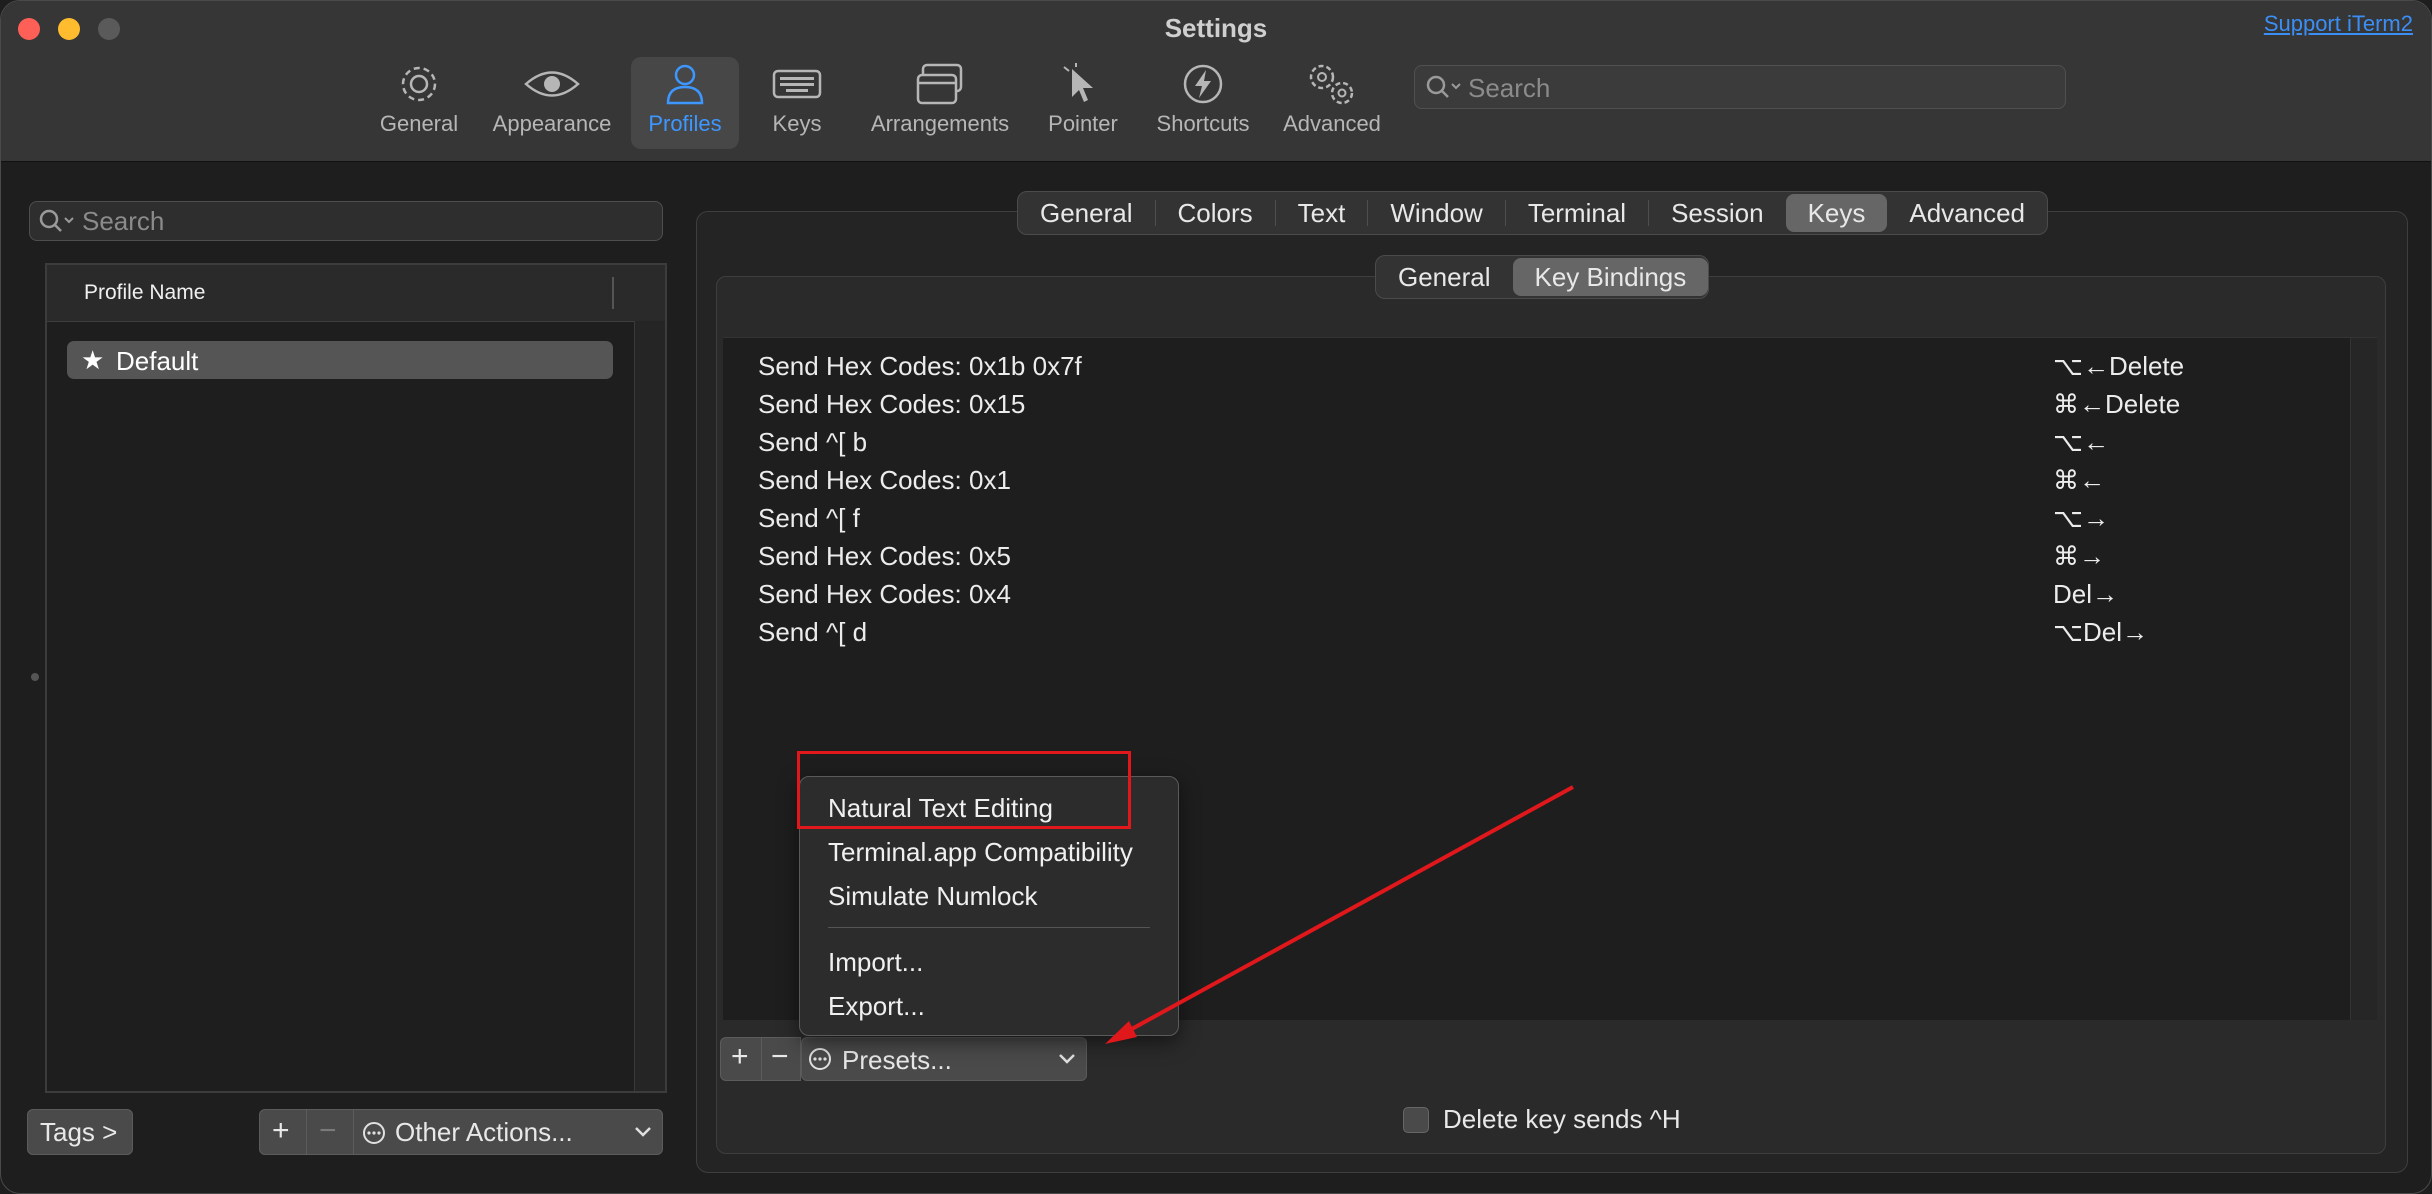 This screenshot has width=2432, height=1194. Describe the element at coordinates (1339, 914) in the screenshot. I see `annotation-arrow-icon` at that location.